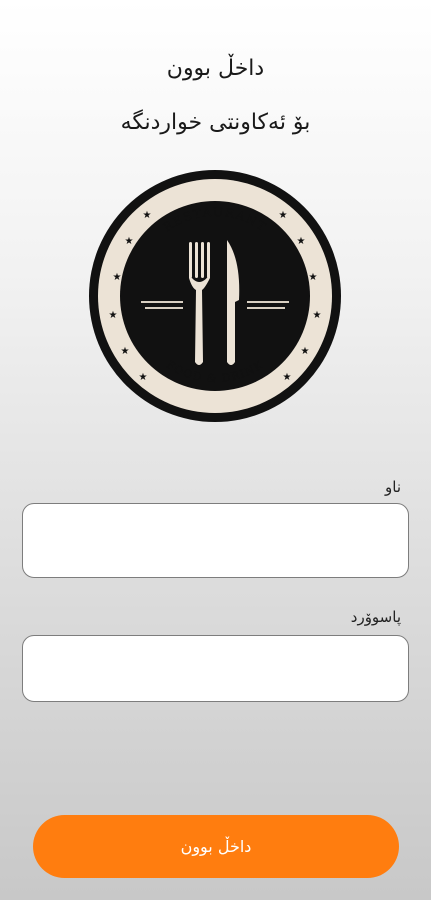  Describe the element at coordinates (215, 122) in the screenshot. I see `page-subtitle: بۆ ئەکاونتی خواردنگە` at that location.